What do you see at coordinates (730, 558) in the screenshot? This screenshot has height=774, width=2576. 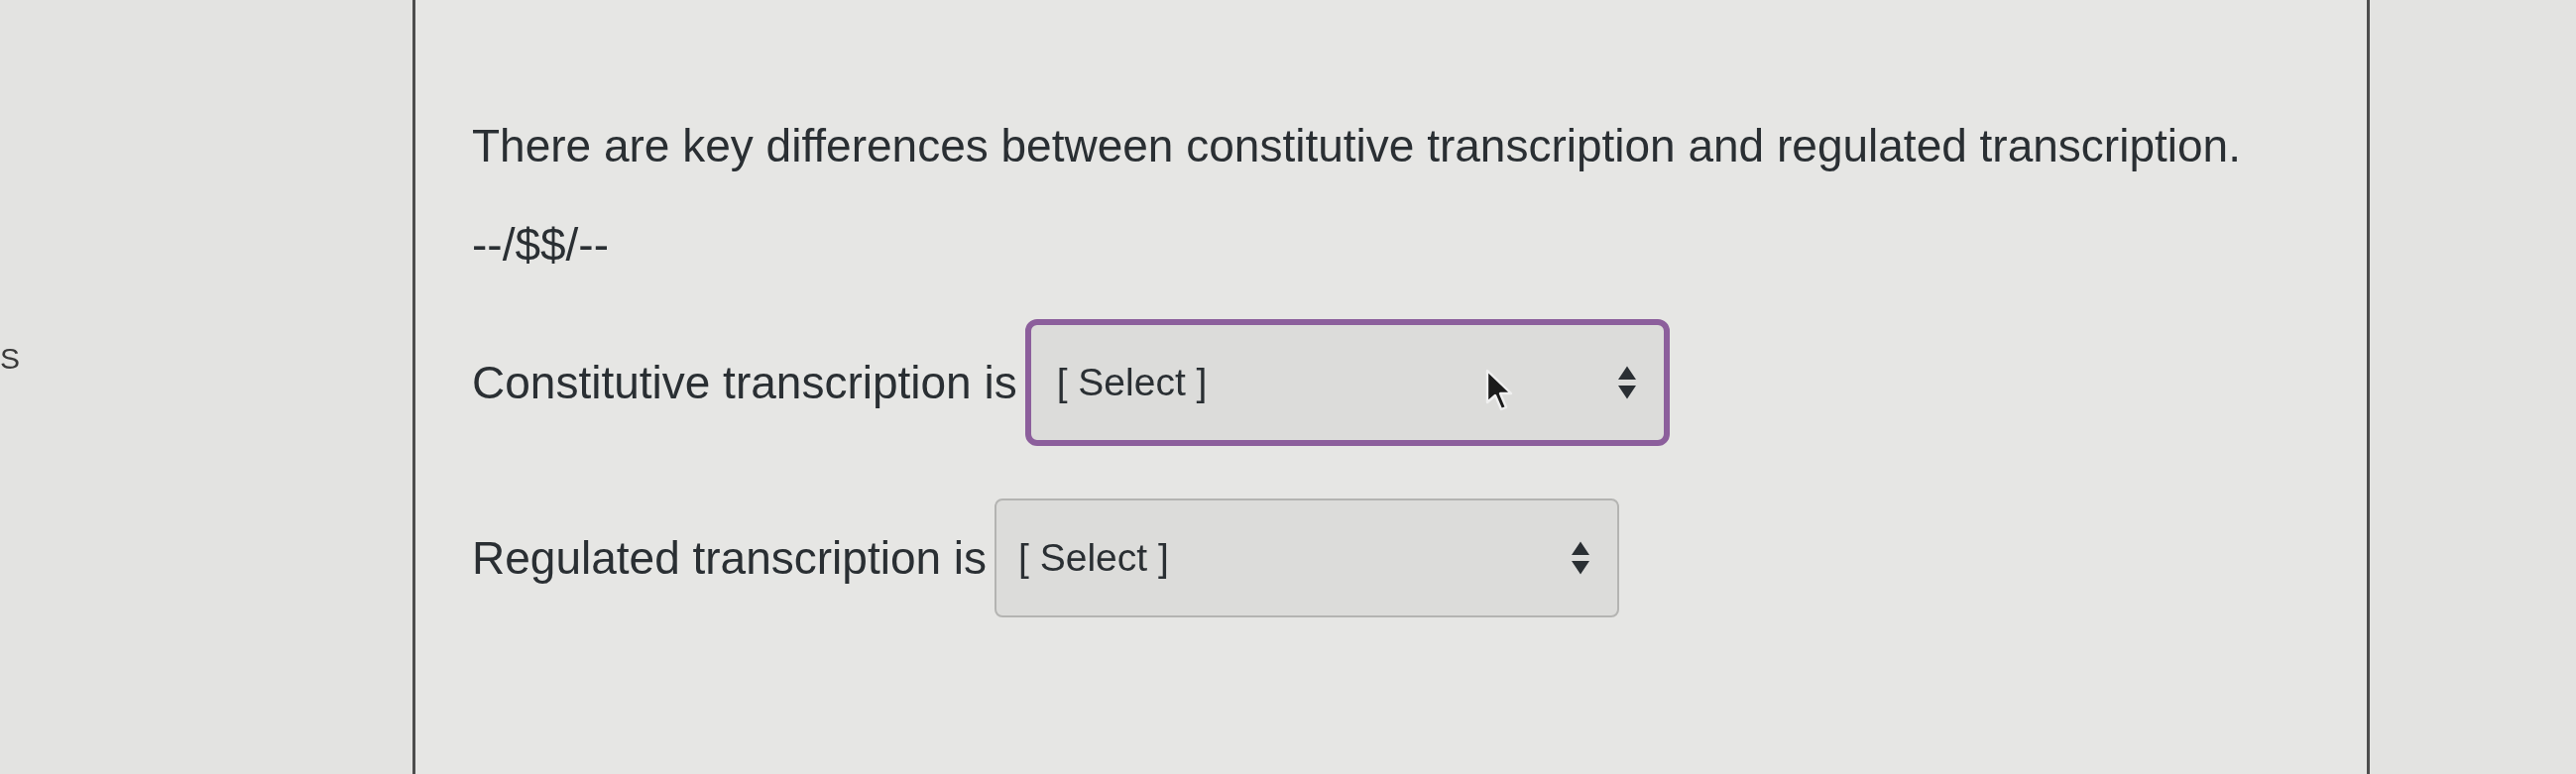 I see `dropdown-label: Regulated transcription is` at bounding box center [730, 558].